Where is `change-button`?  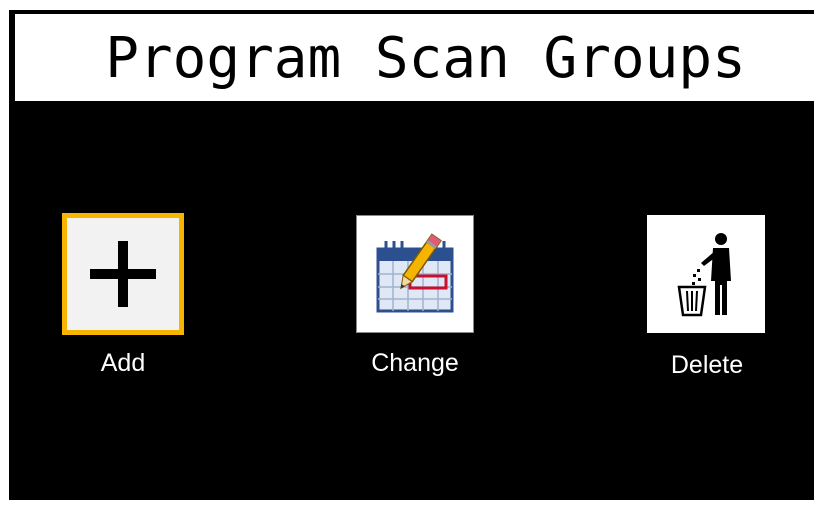 change-button is located at coordinates (415, 274).